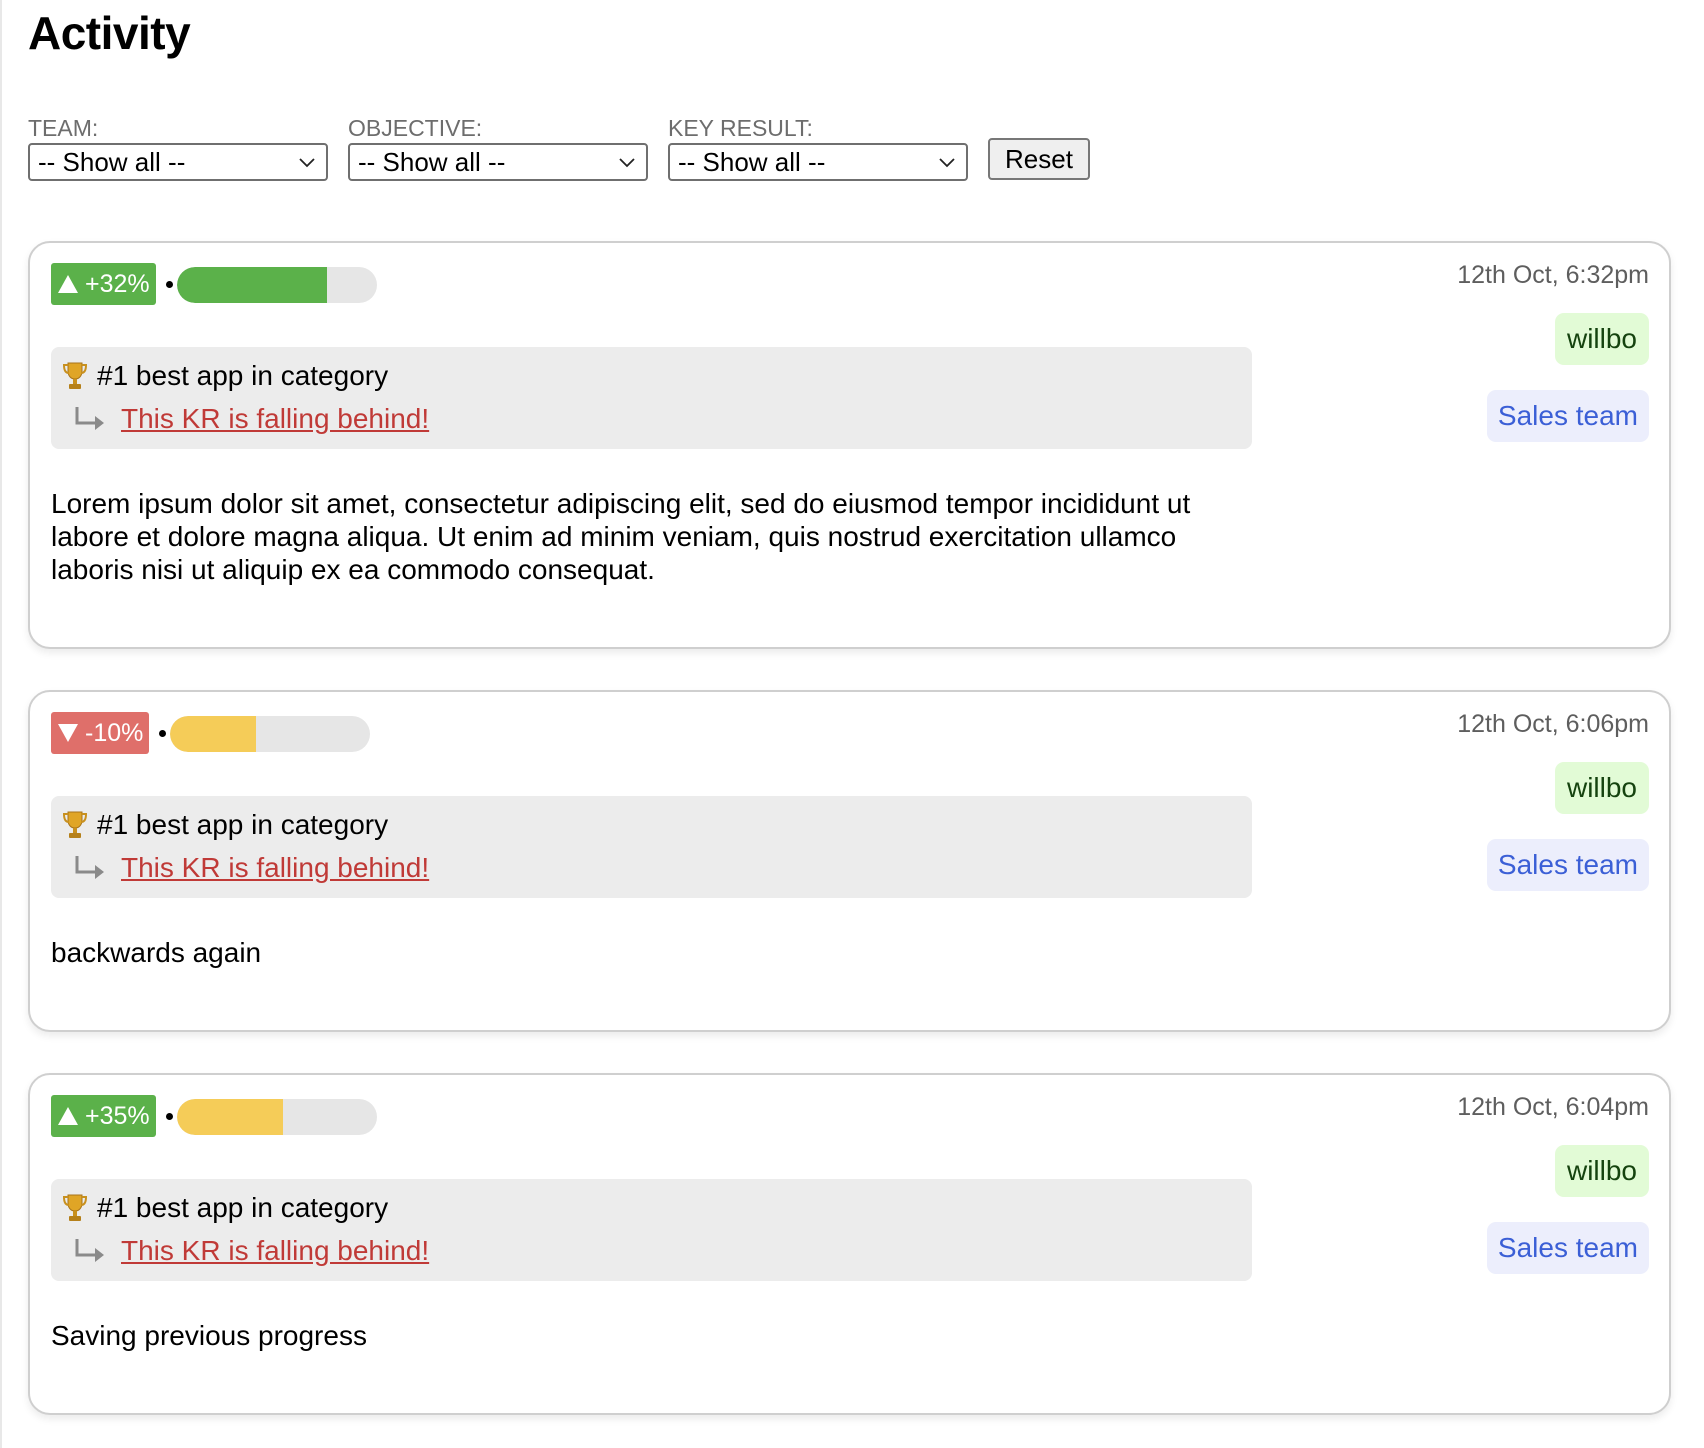 This screenshot has height=1448, width=1704. Describe the element at coordinates (117, 1116) in the screenshot. I see `change-value: +35%` at that location.